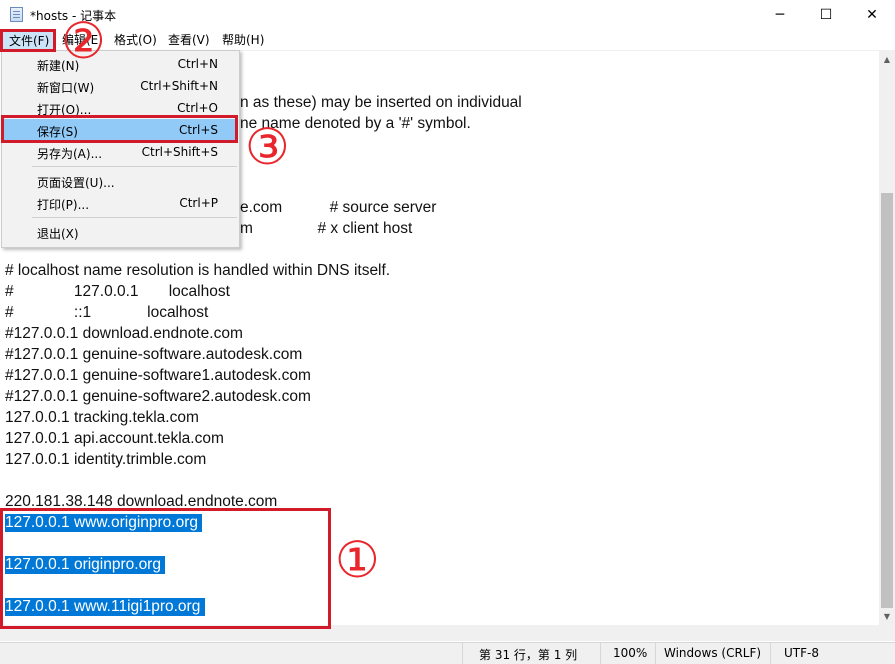  What do you see at coordinates (447, 653) in the screenshot?
I see `status-bar: 第 31 行，第 1 列 100% Windows (CRLF) UTF-8` at bounding box center [447, 653].